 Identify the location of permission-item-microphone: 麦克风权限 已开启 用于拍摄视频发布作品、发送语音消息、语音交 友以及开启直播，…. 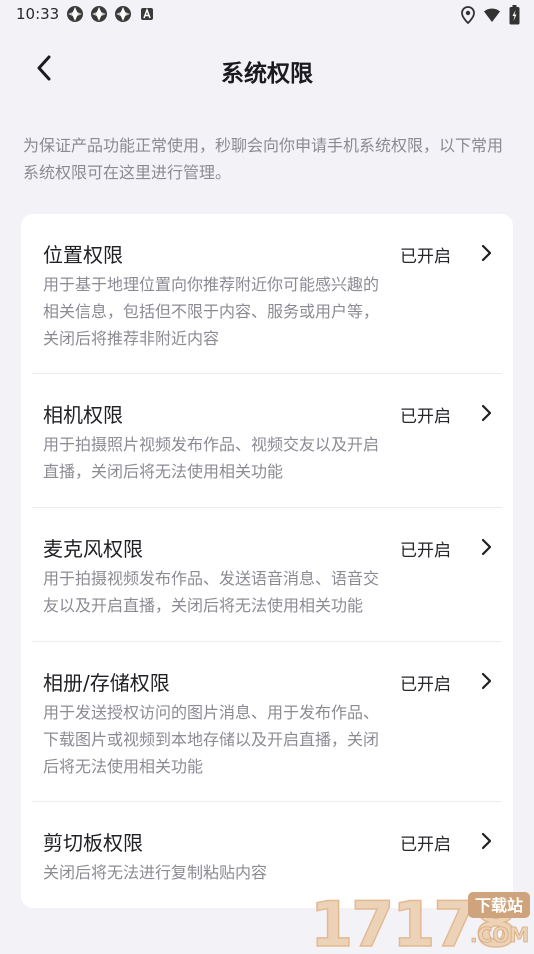
(267, 574).